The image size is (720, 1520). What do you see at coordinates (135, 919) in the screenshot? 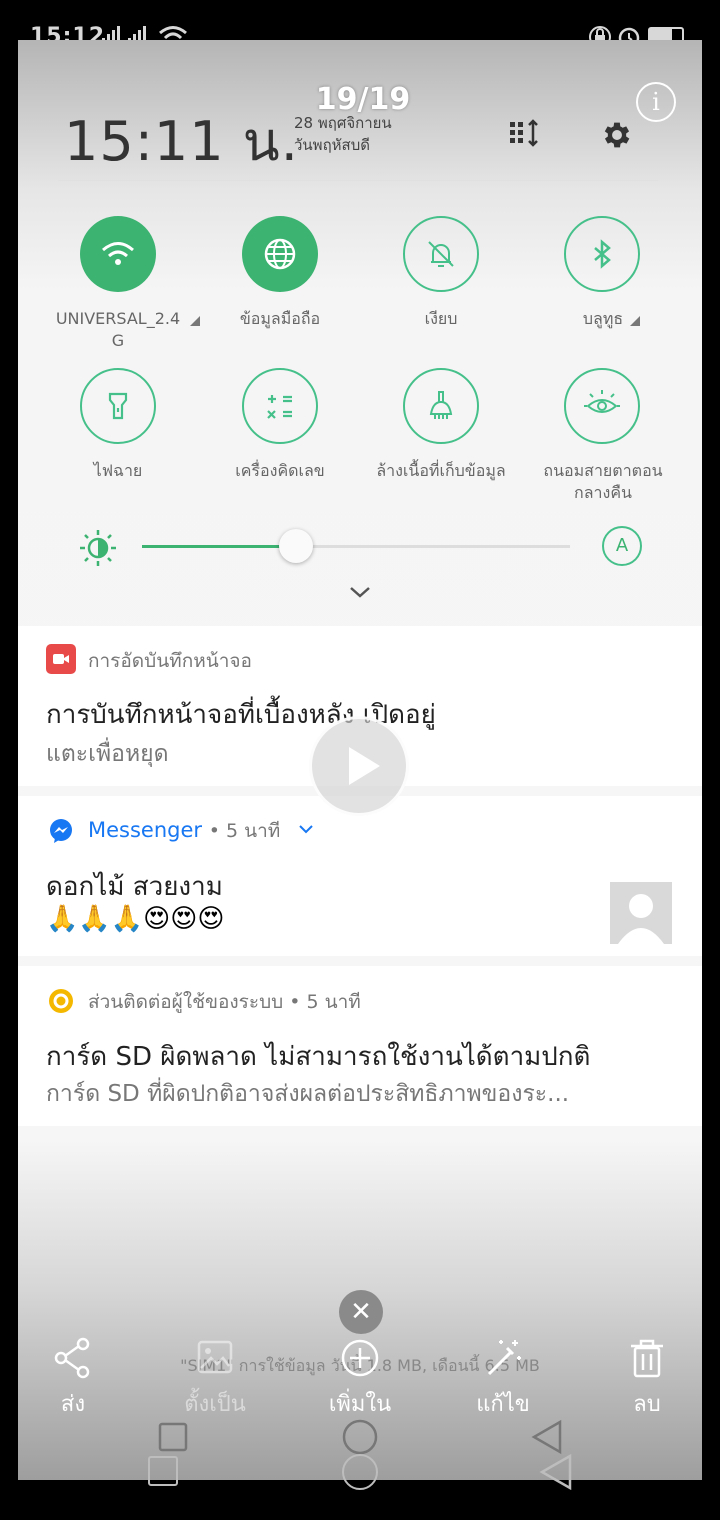
I see `notification-subtitle: 🙏🙏🙏😍😍😍` at bounding box center [135, 919].